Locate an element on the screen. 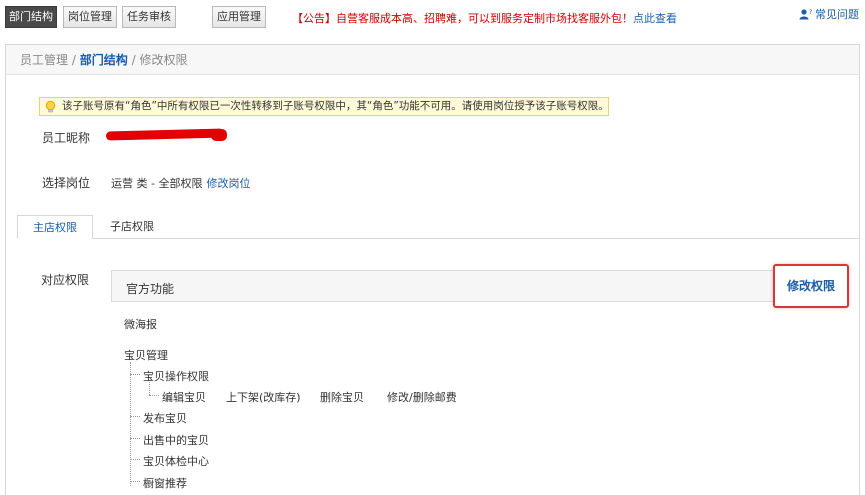  perm-op-postage: 修改/删除邮费 is located at coordinates (422, 397).